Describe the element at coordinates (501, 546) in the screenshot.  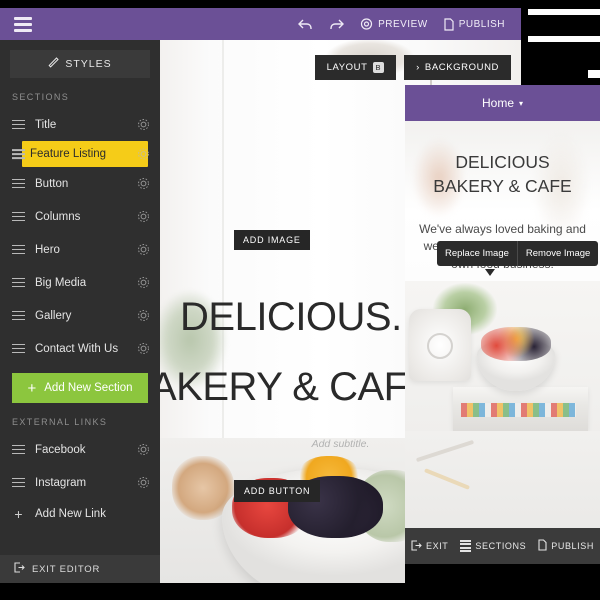
I see `mobile-sections-label: SECTIONS` at that location.